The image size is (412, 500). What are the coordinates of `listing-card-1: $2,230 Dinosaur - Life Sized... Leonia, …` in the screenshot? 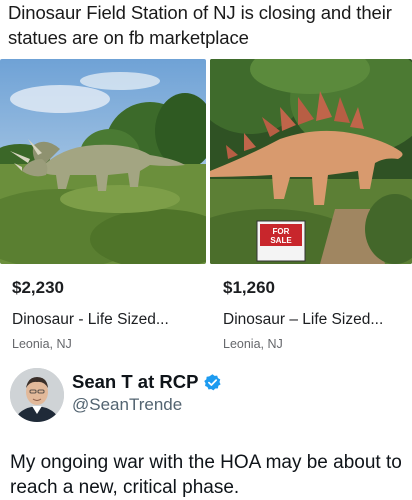 It's located at (109, 315).